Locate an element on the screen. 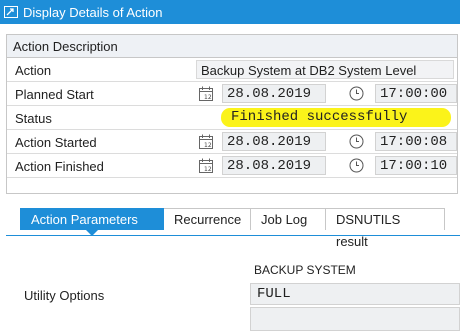 The height and width of the screenshot is (331, 460). tab-recurrence: Recurrence is located at coordinates (207, 219).